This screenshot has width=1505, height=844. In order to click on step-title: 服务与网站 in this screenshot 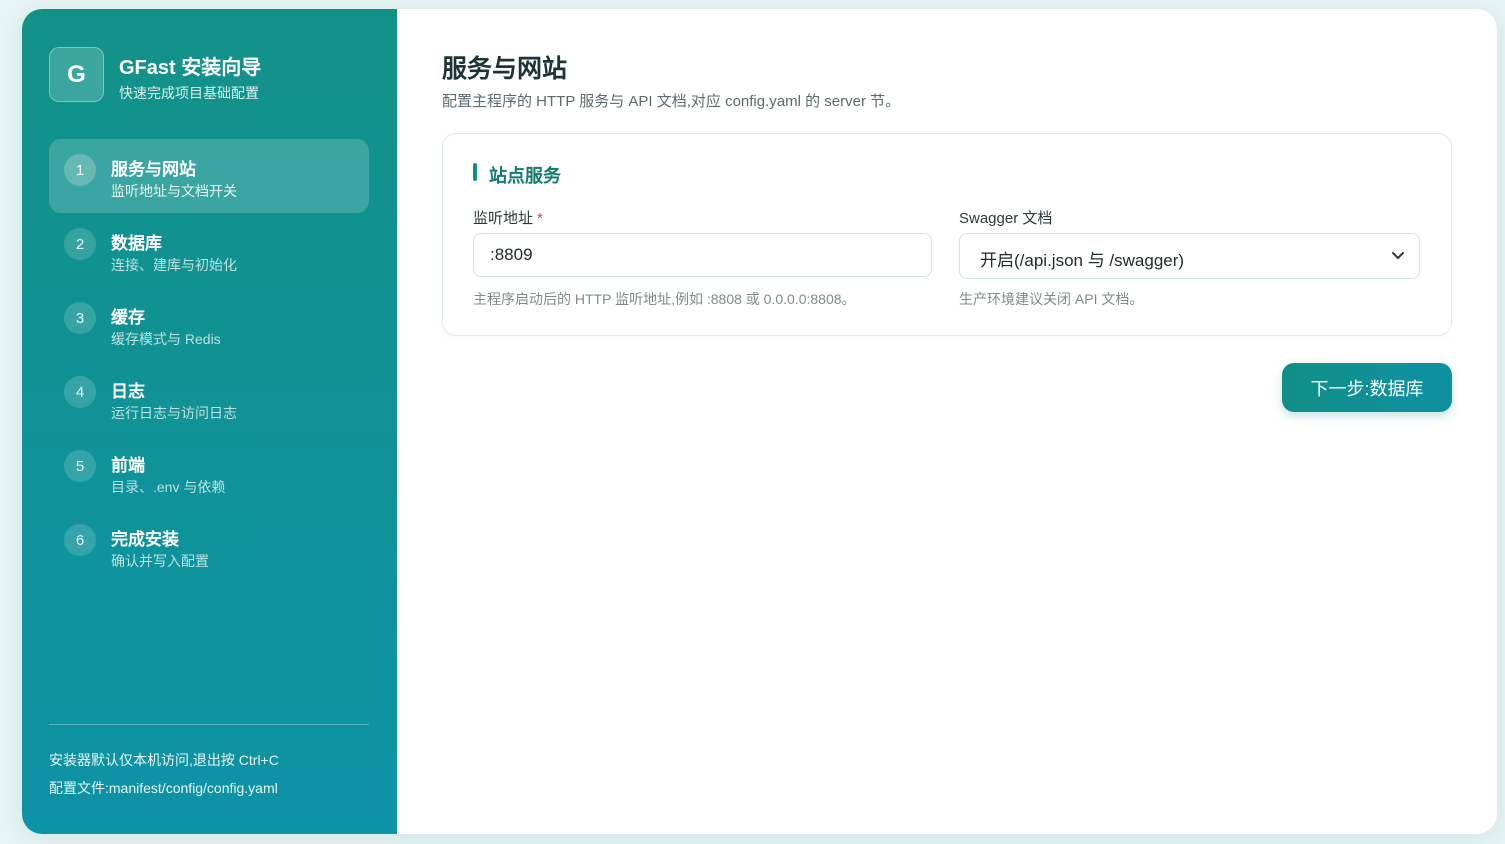, I will do `click(153, 169)`.